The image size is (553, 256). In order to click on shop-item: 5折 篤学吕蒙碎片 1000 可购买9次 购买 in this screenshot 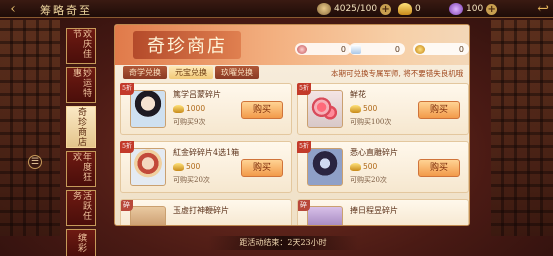, I will do `click(206, 109)`.